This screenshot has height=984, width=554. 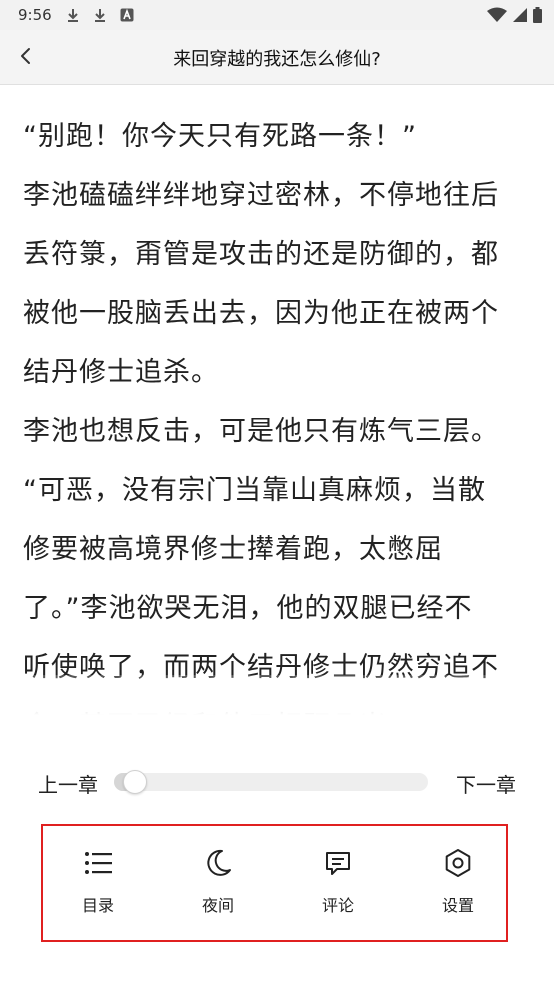 I want to click on text-line: “别跑！你今天只有死路一条！”, so click(x=220, y=136).